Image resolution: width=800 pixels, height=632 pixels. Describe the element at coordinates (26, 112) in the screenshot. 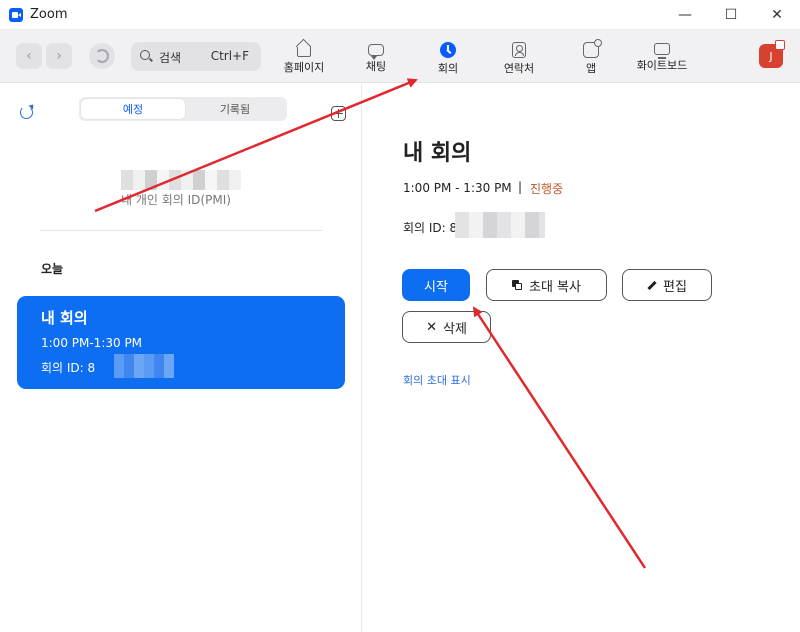

I see `refresh-icon` at that location.